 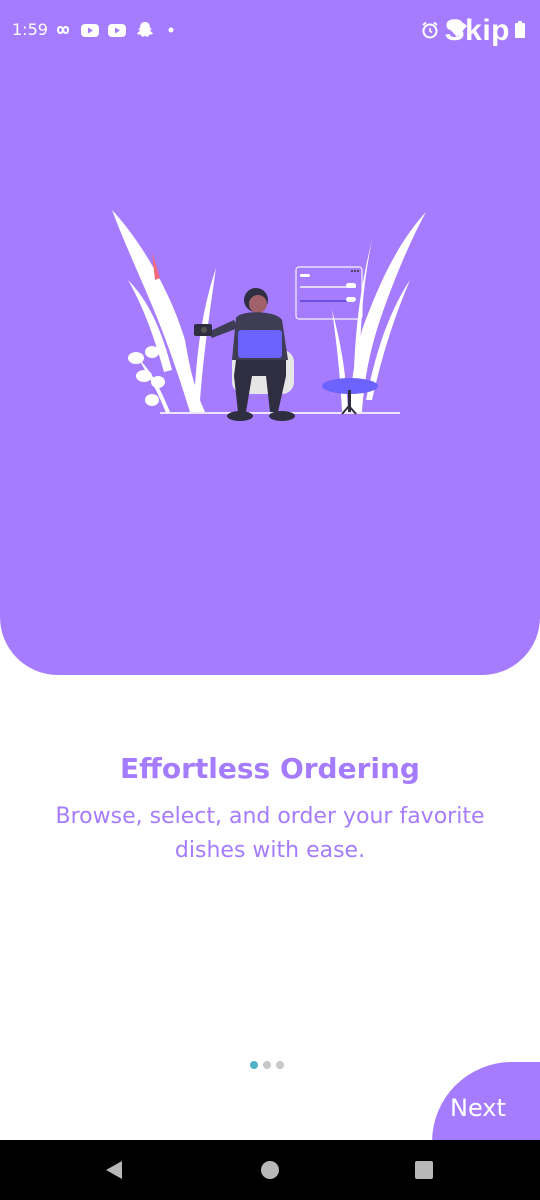 I want to click on alarm-icon, so click(x=430, y=30).